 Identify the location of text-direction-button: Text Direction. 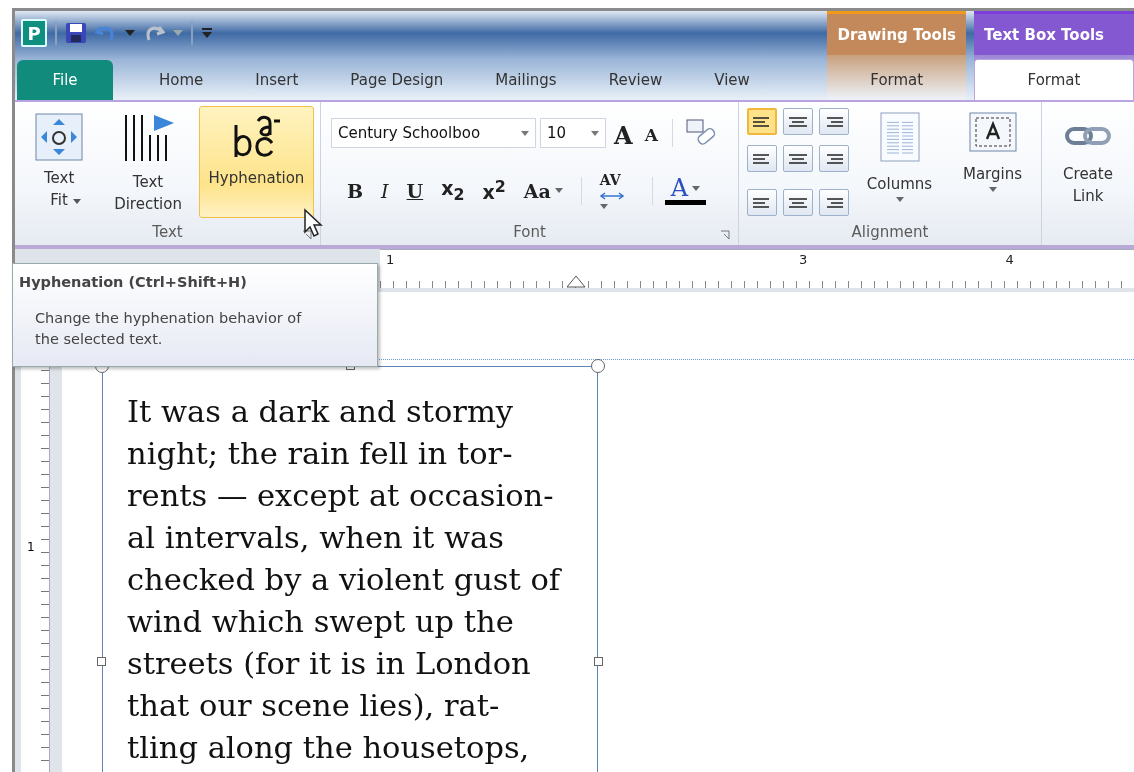
(148, 162).